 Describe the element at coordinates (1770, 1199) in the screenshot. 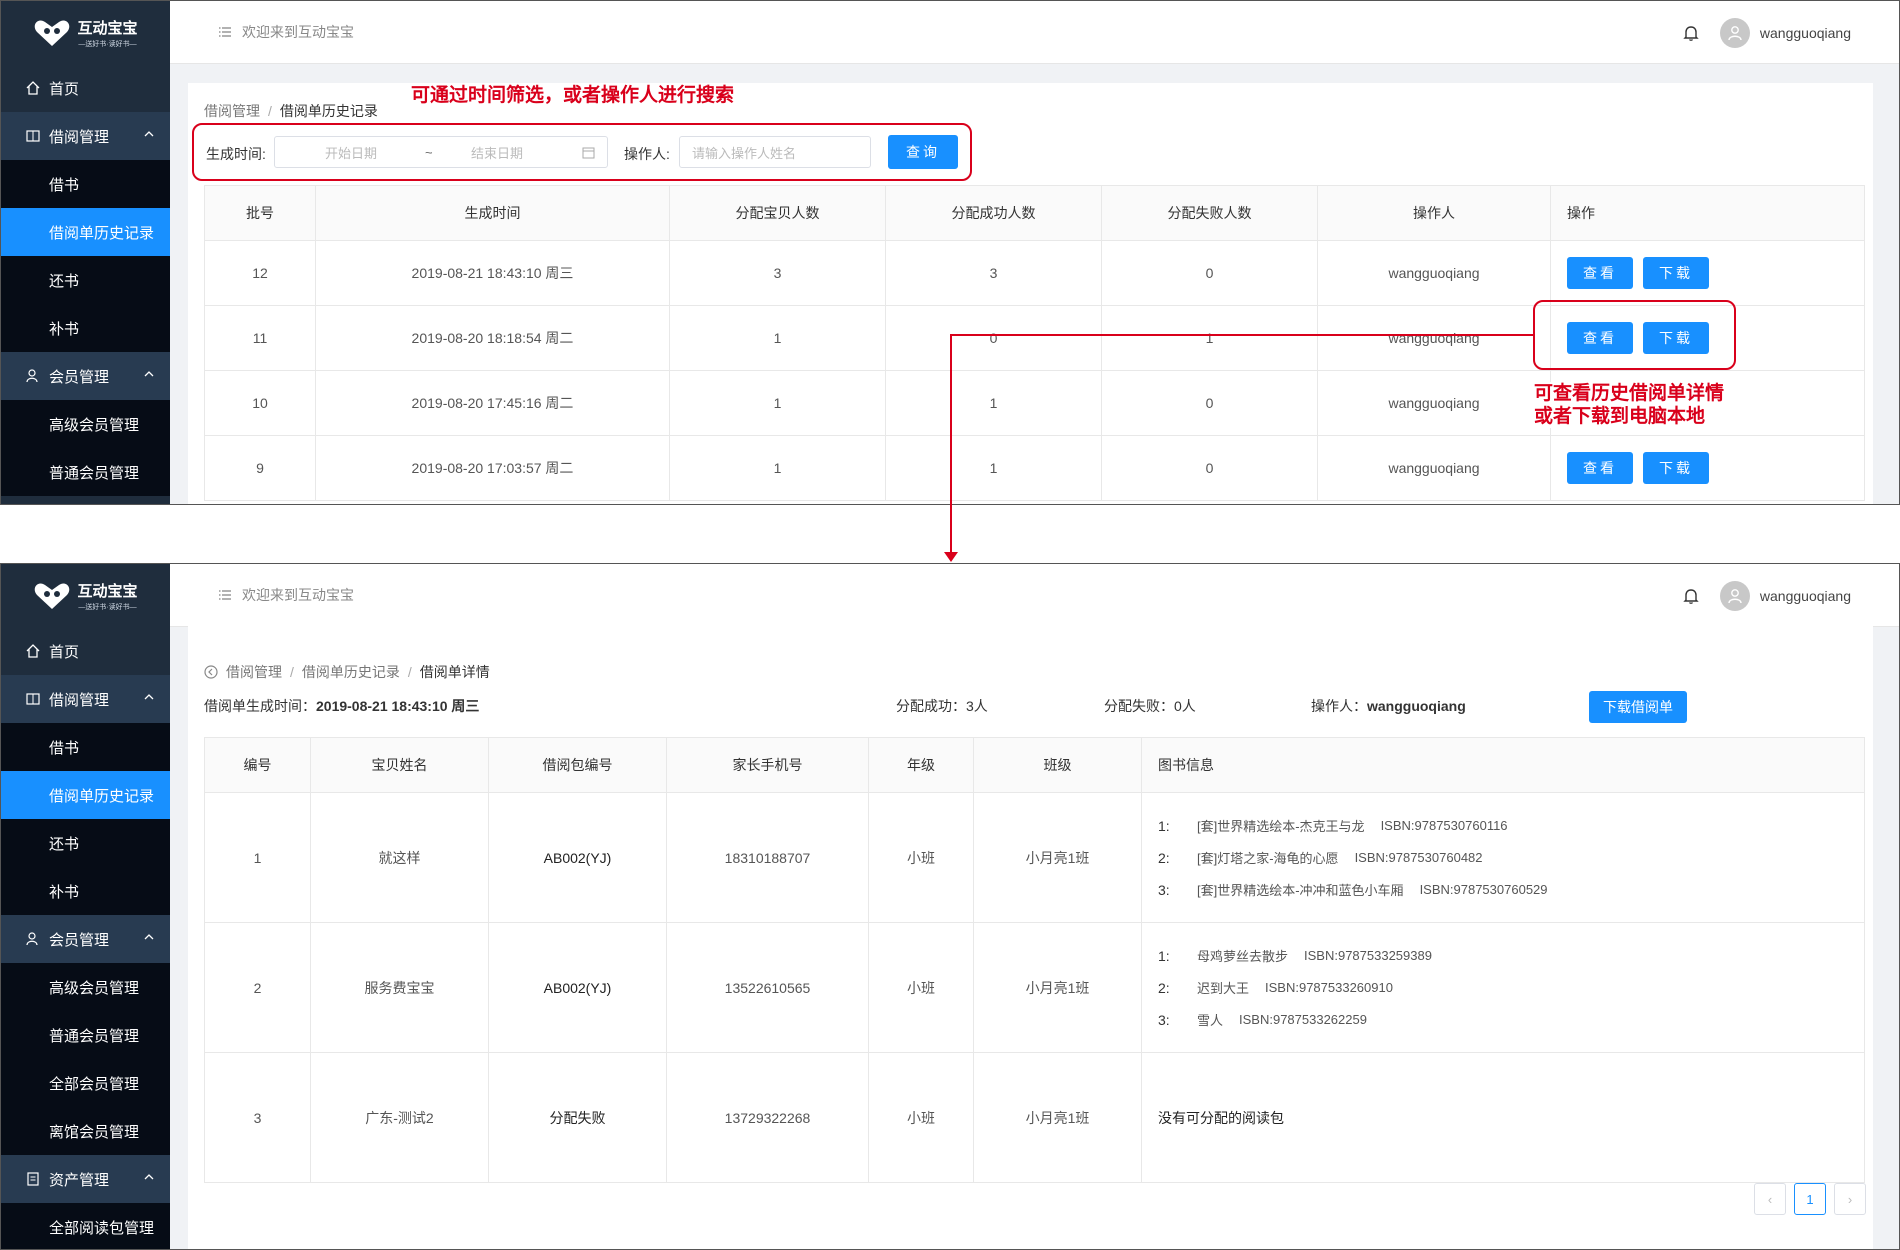

I see `prev-page-button: ‹` at that location.